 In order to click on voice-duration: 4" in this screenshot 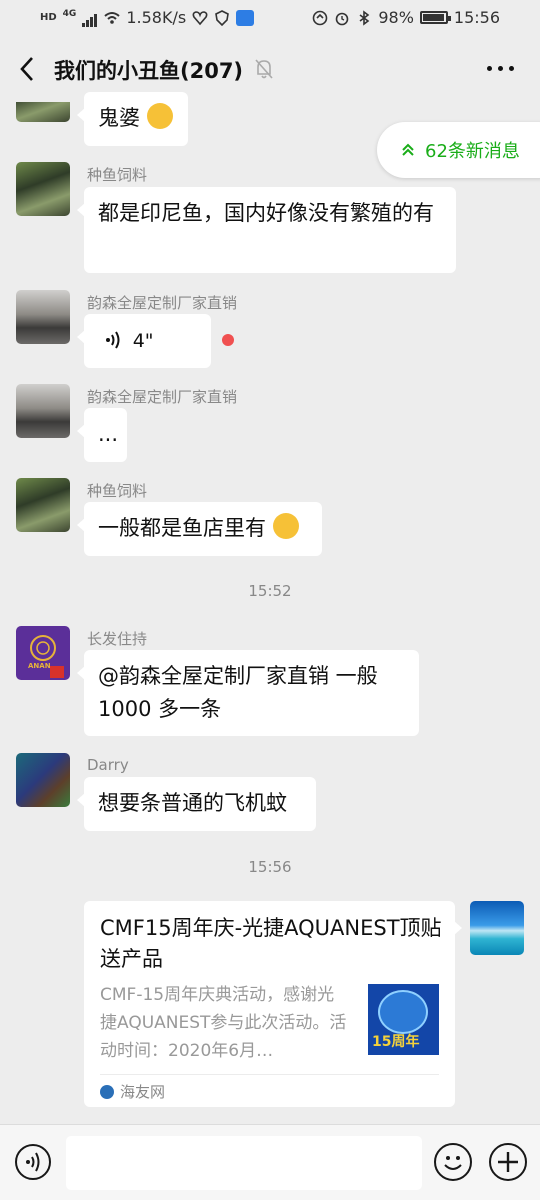, I will do `click(143, 341)`.